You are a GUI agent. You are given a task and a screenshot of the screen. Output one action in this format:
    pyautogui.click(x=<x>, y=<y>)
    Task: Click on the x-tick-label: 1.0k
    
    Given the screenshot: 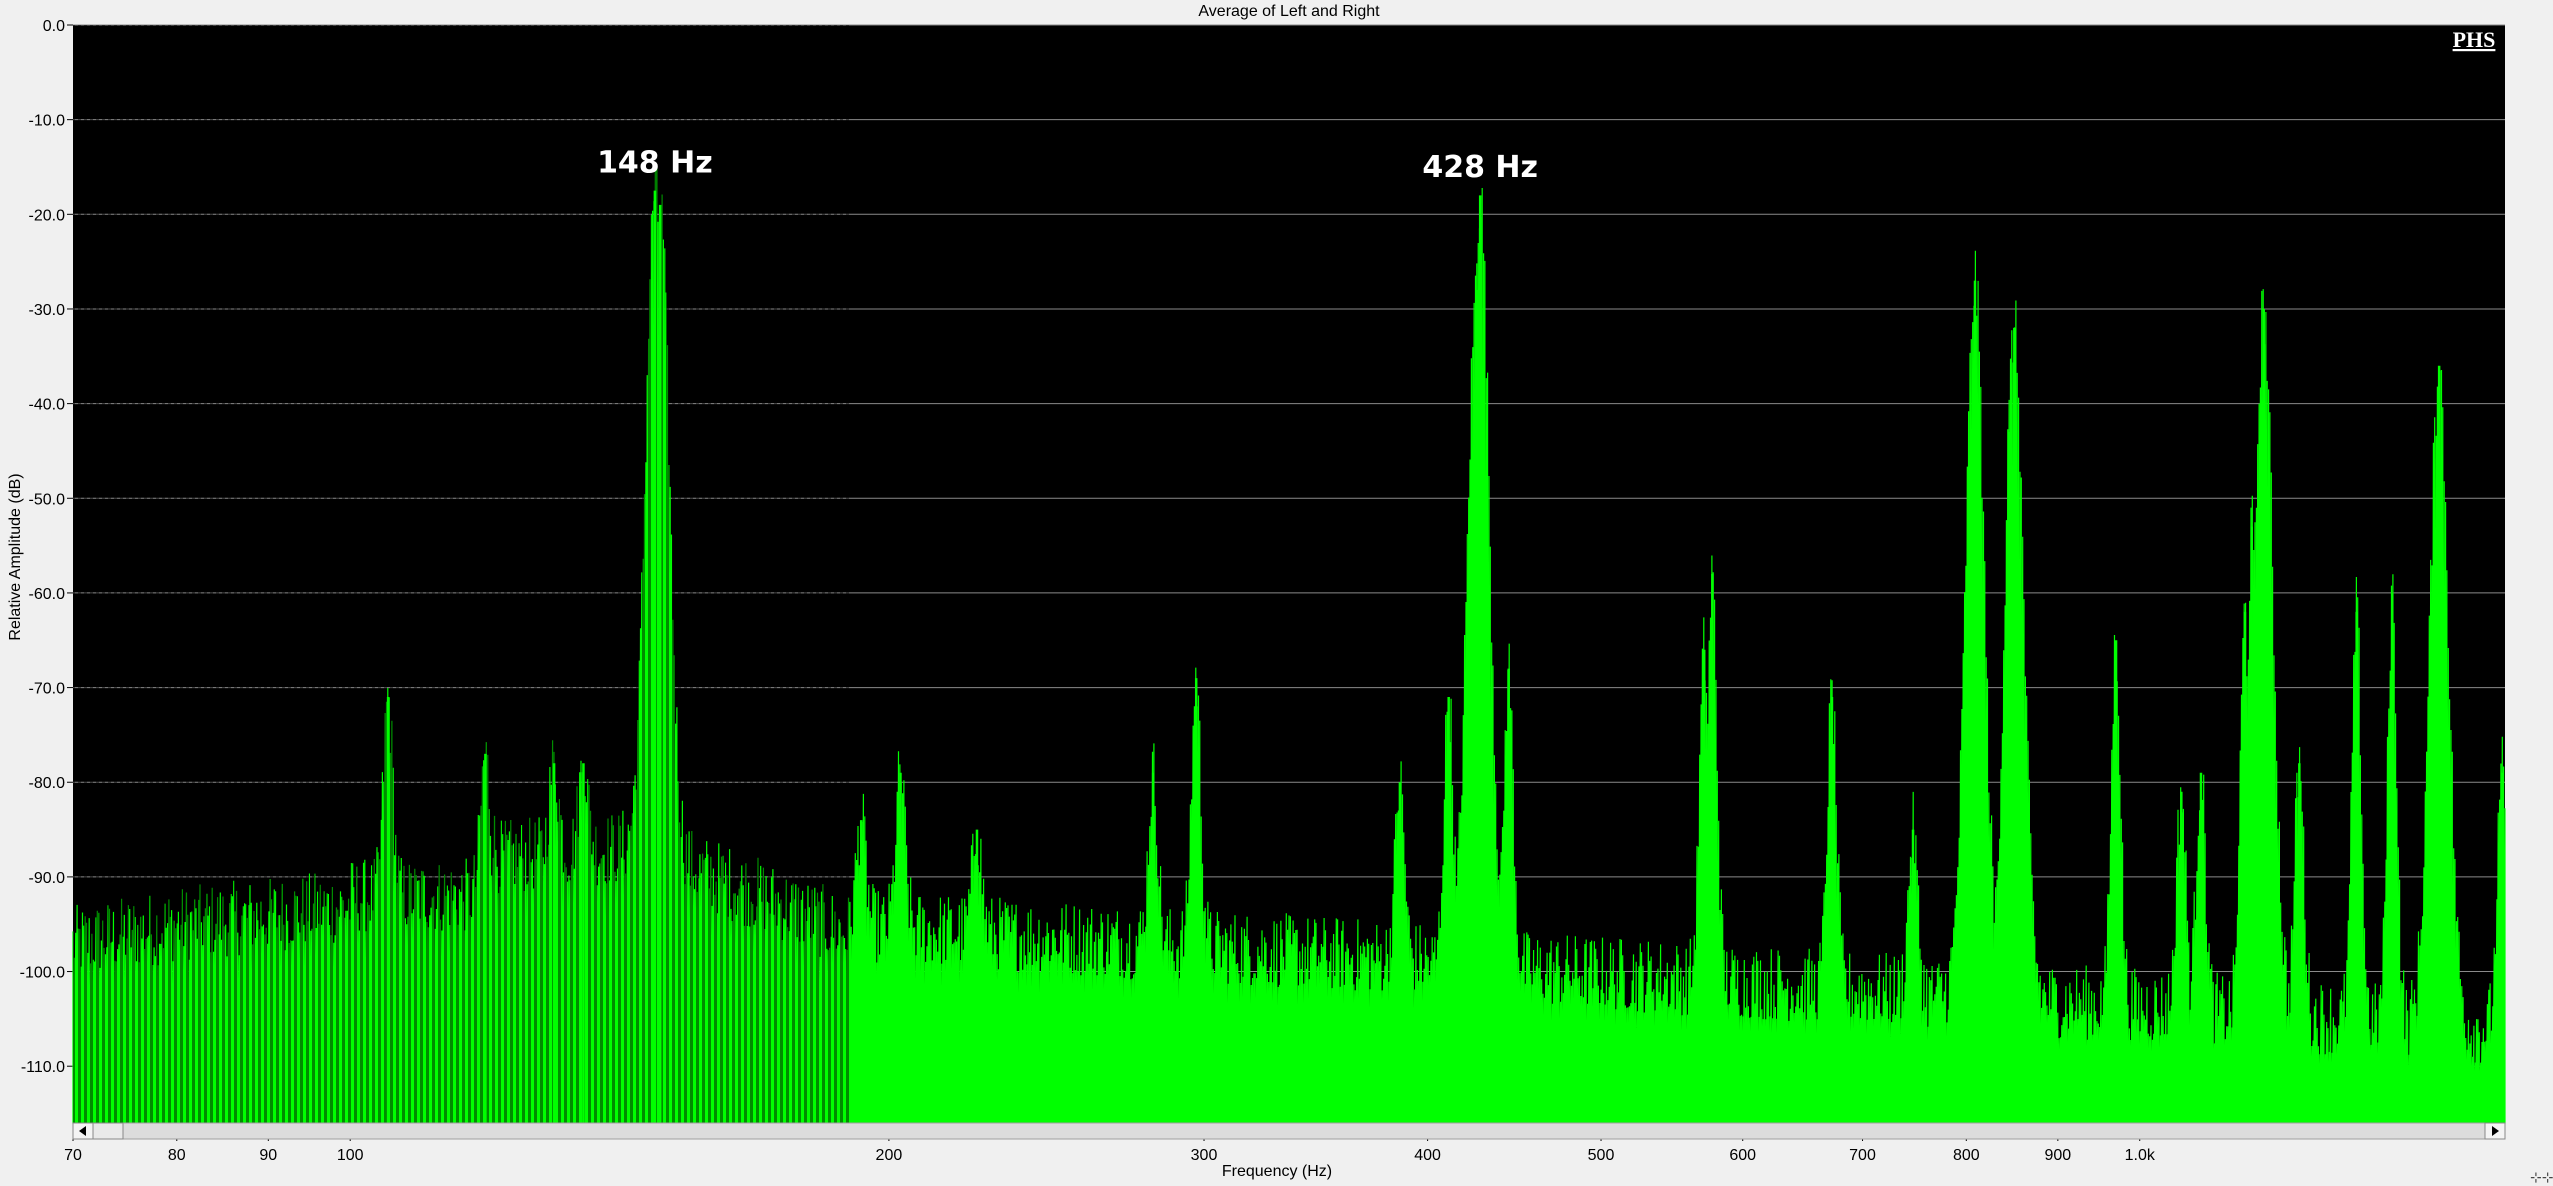 What is the action you would take?
    pyautogui.click(x=2140, y=1155)
    